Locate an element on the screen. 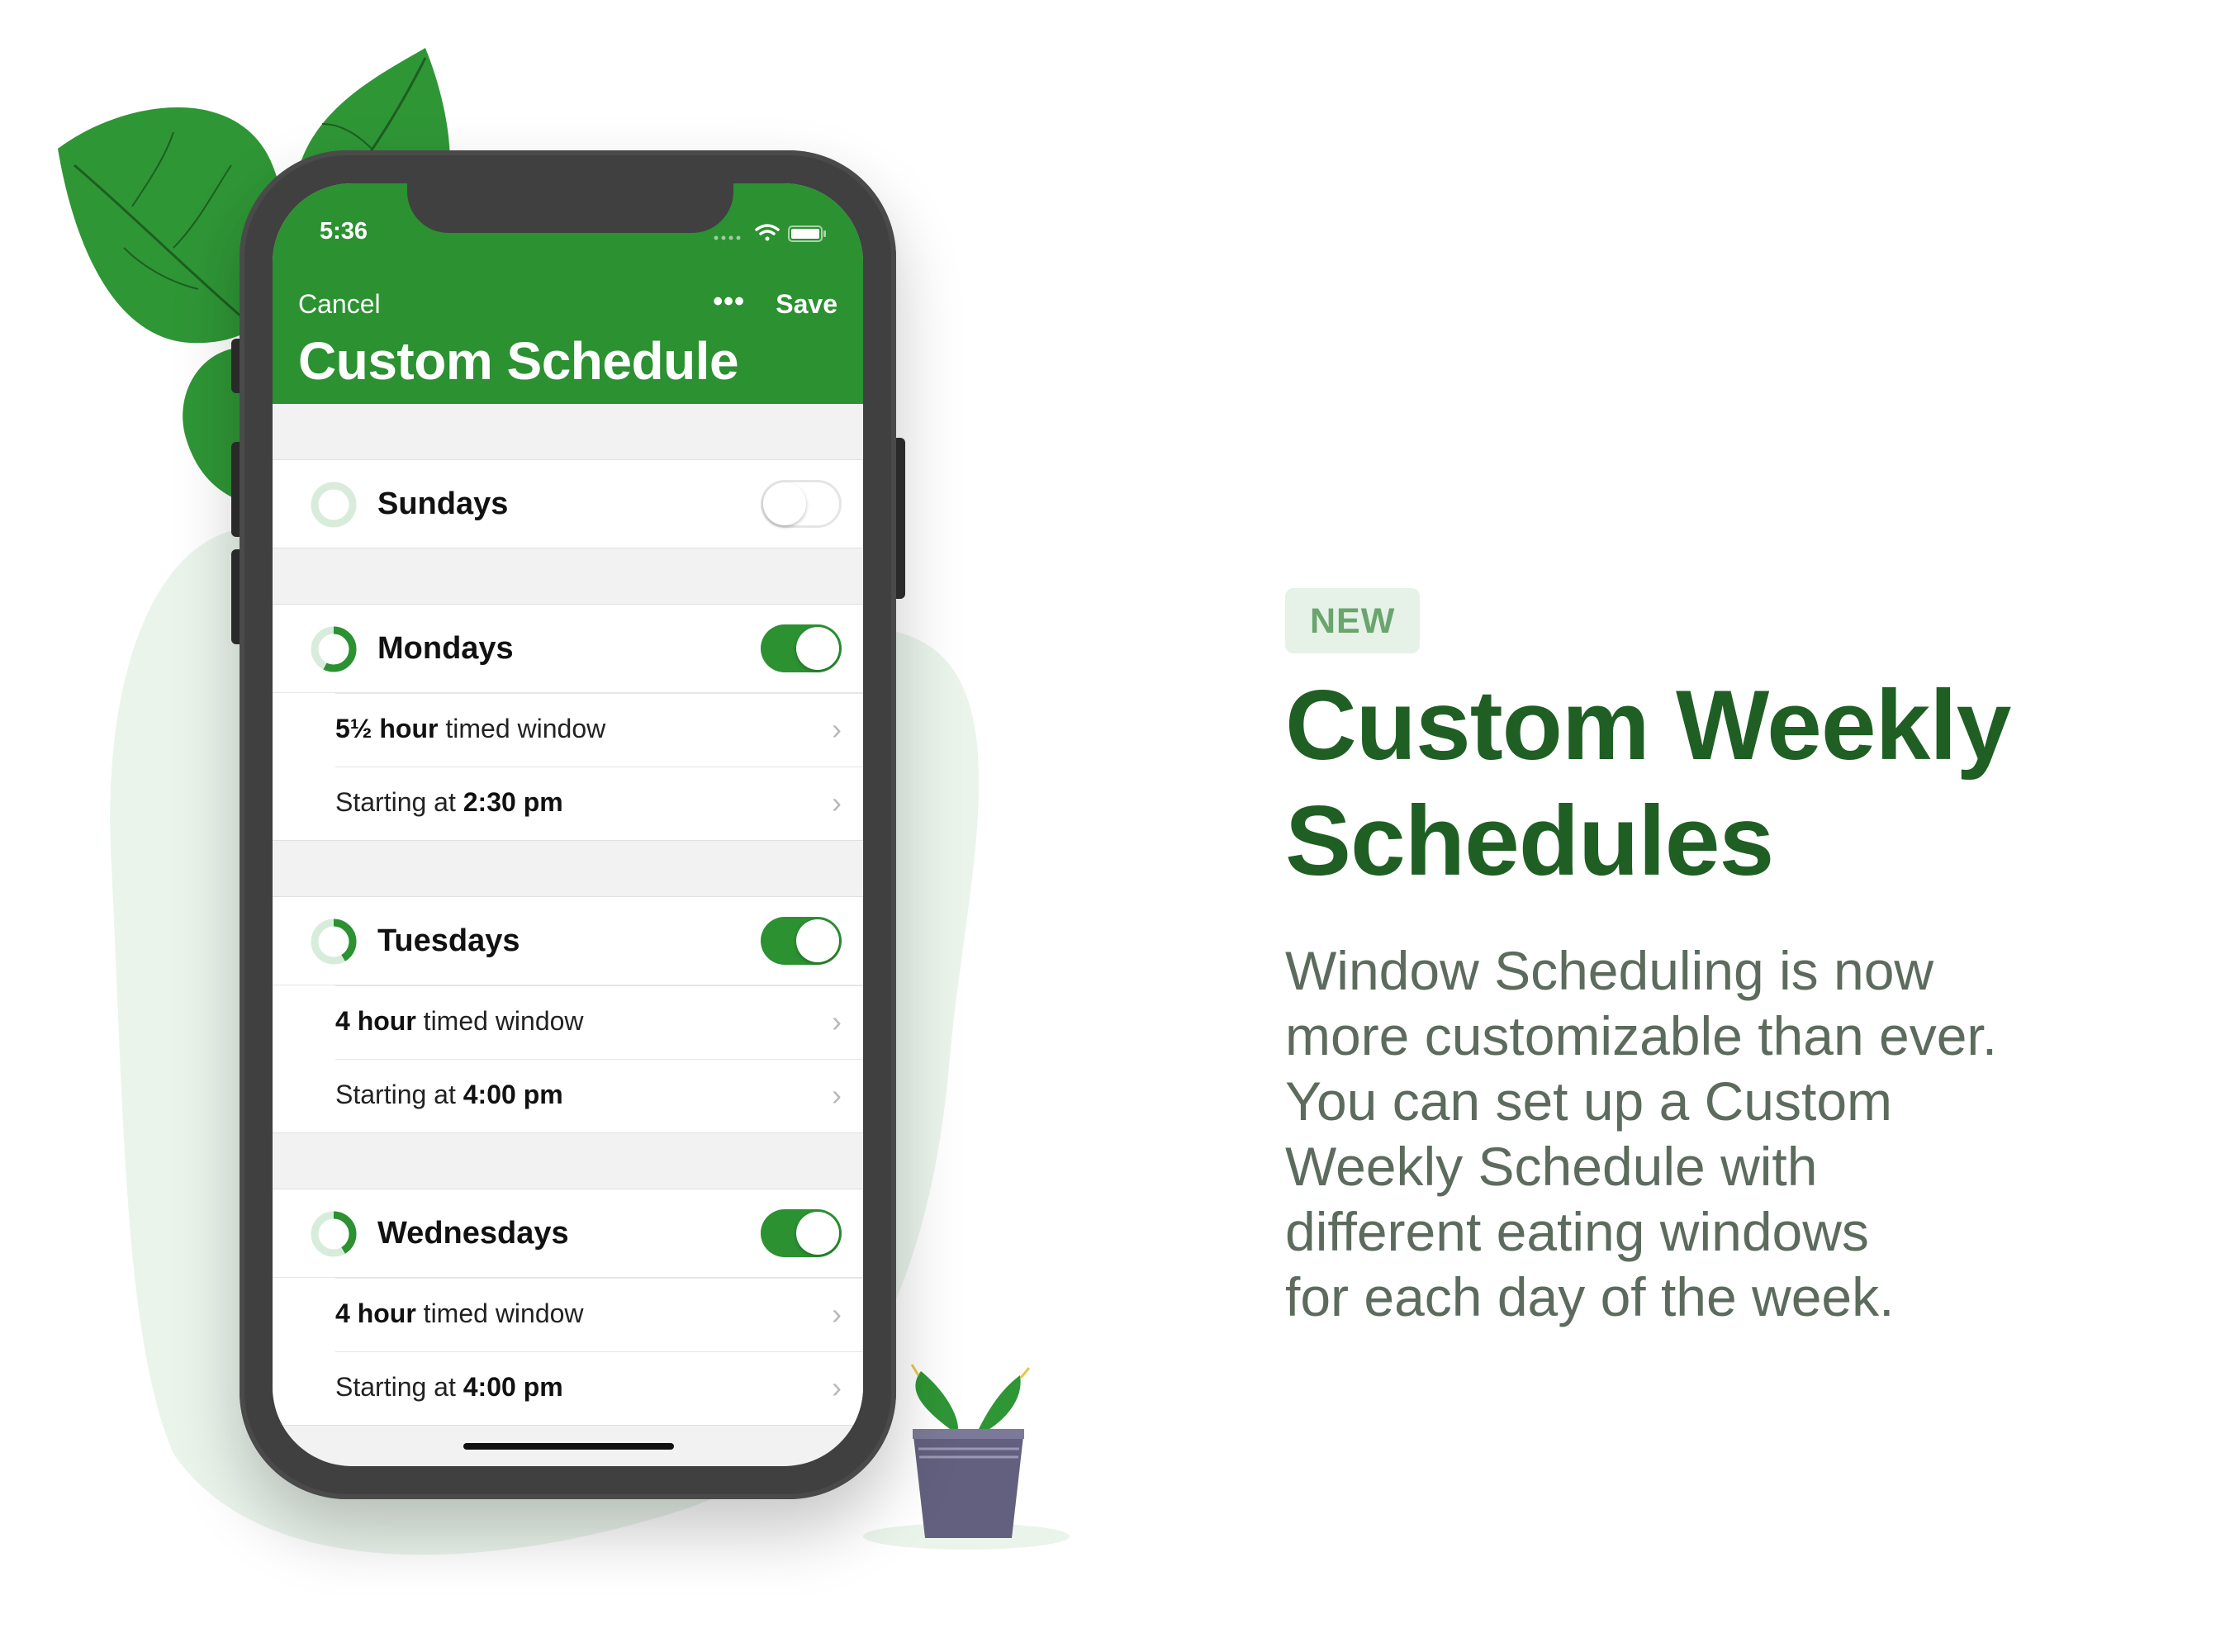  wifi-icon is located at coordinates (767, 232).